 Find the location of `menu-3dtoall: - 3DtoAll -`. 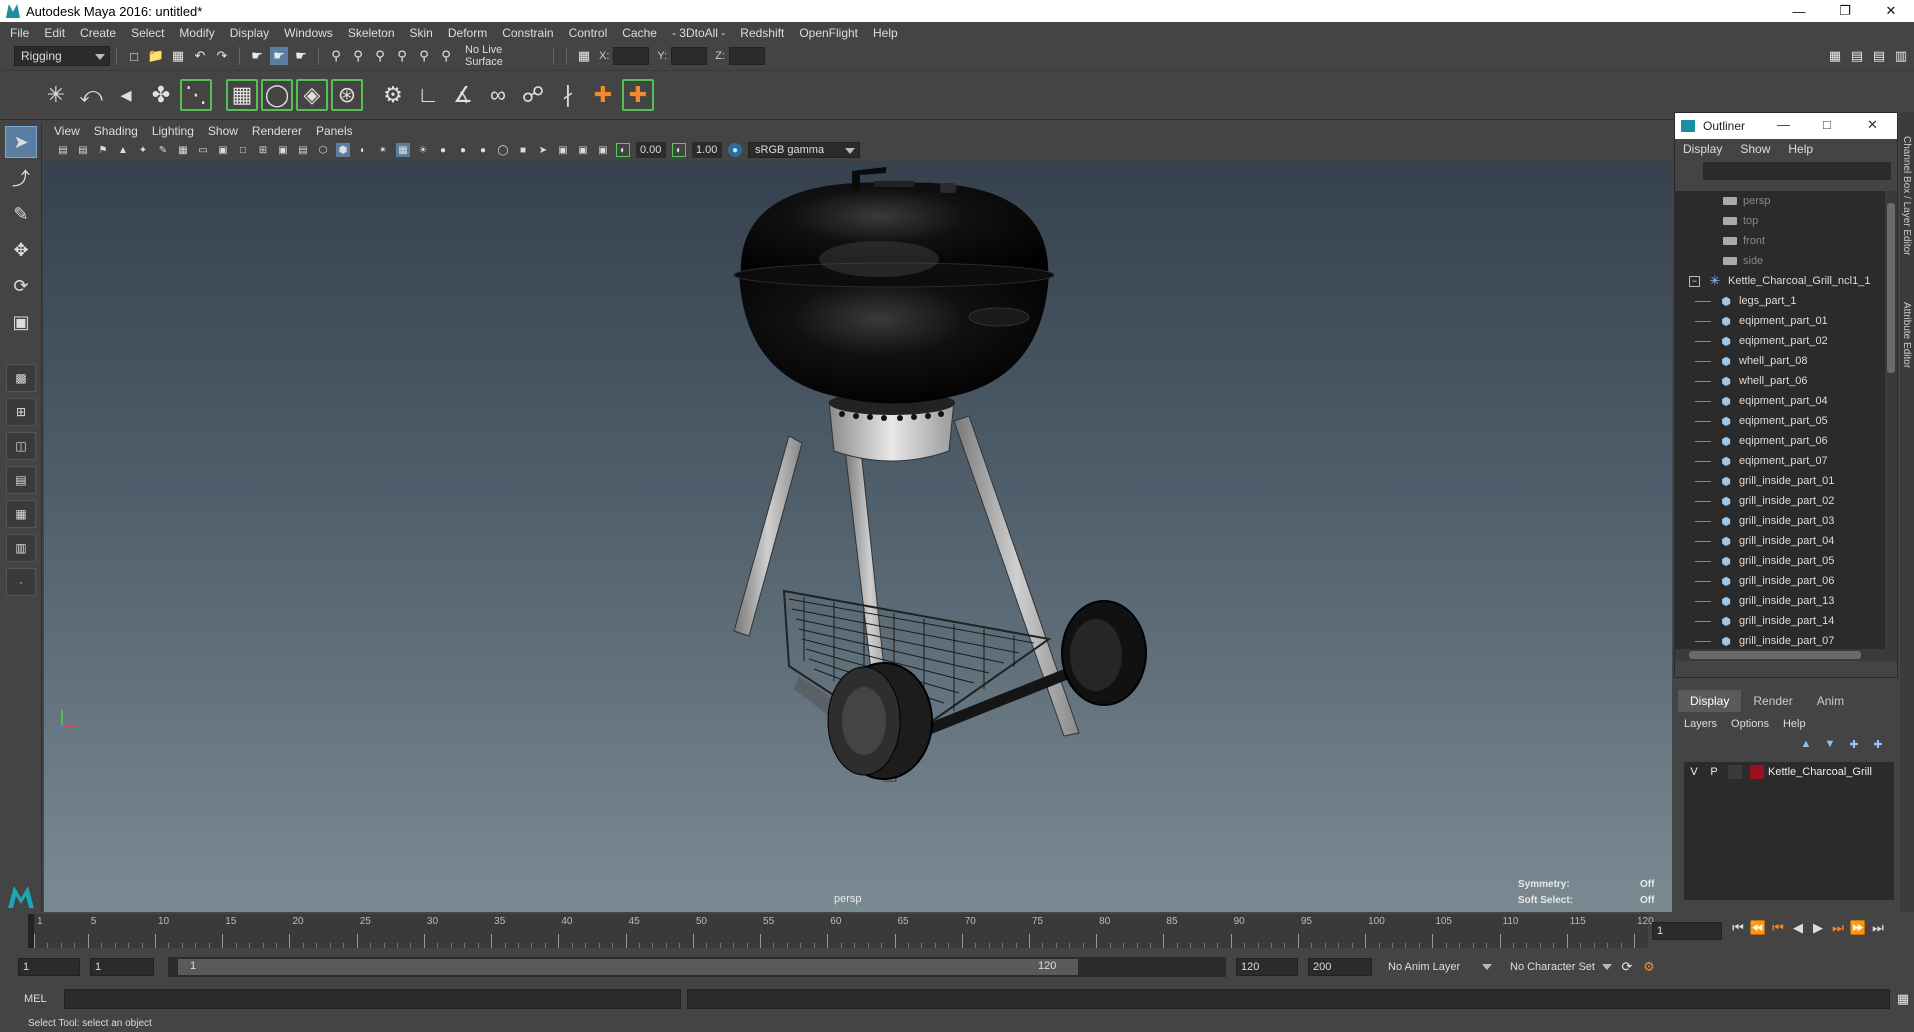

menu-3dtoall: - 3DtoAll - is located at coordinates (698, 33).